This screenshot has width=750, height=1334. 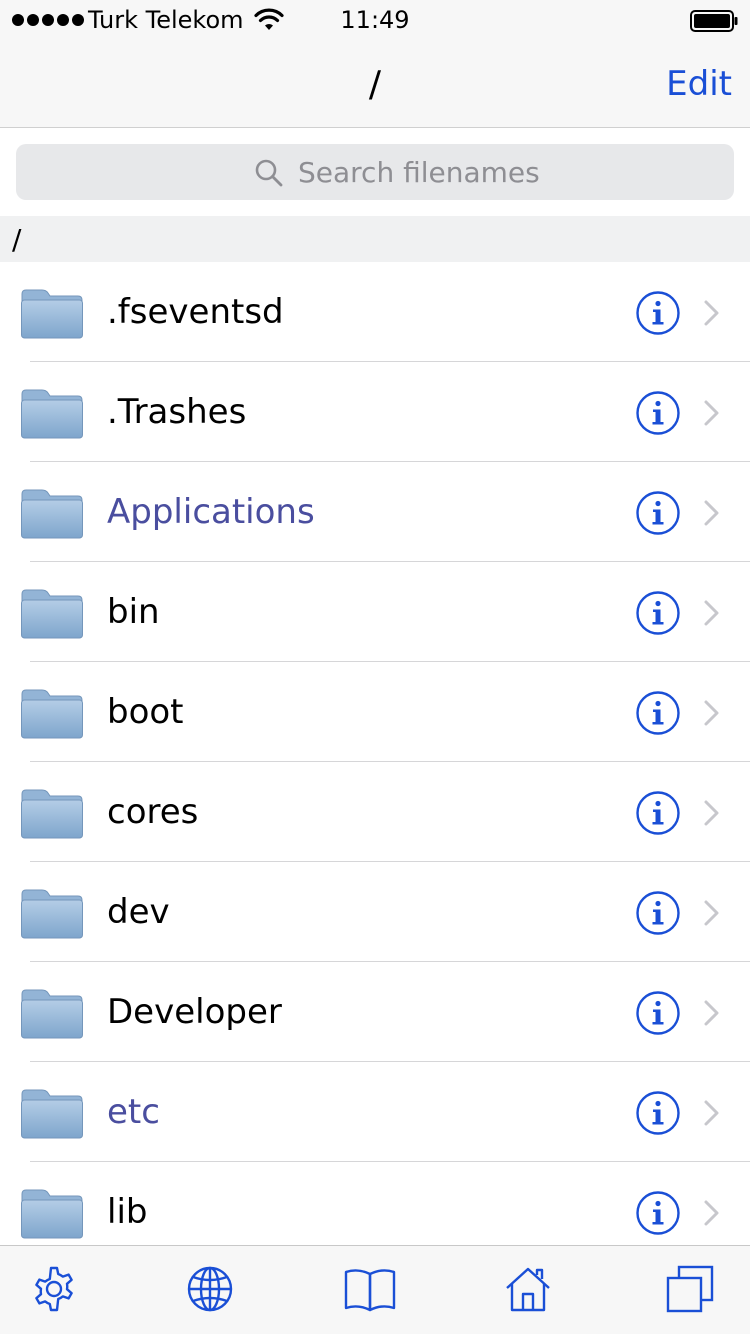 I want to click on file-row: Applications, so click(x=375, y=512).